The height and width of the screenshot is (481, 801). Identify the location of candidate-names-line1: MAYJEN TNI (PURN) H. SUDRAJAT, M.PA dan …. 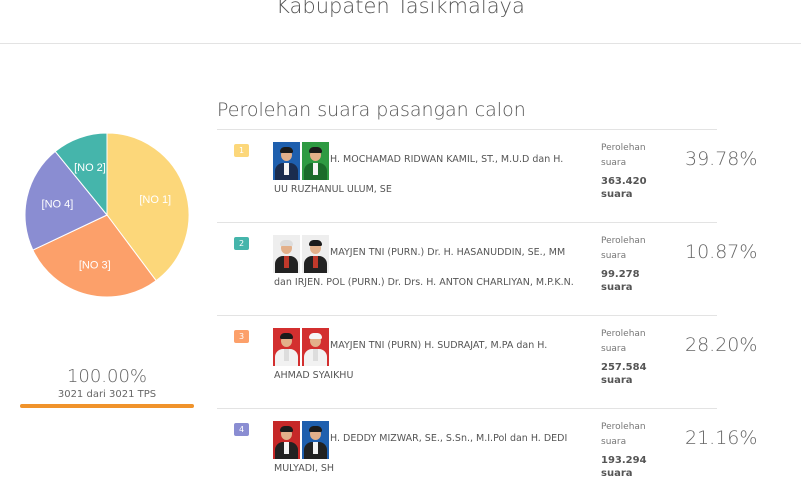
(439, 345).